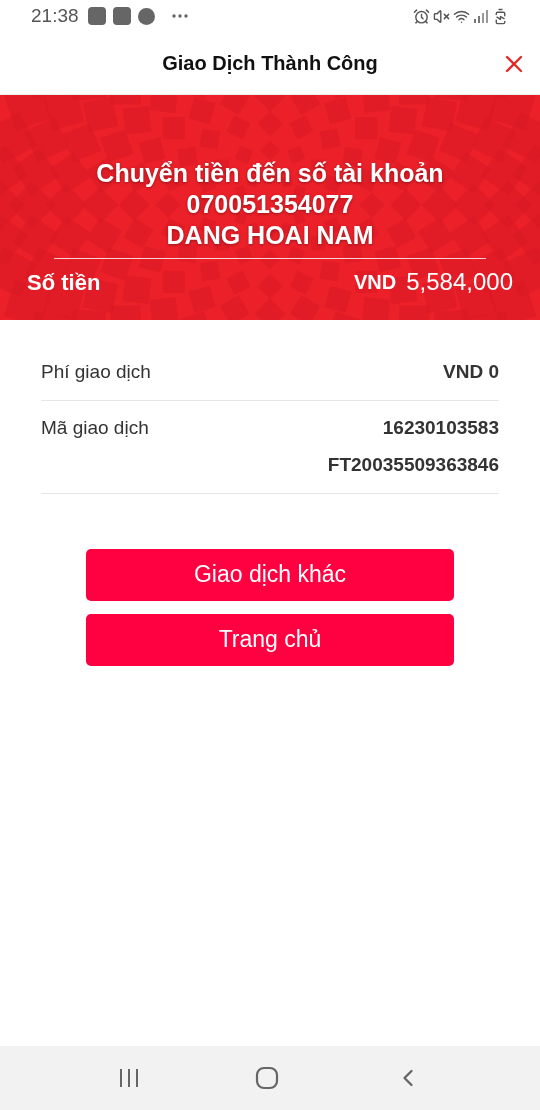 The height and width of the screenshot is (1110, 540). I want to click on action-button: Trang chủ, so click(270, 639).